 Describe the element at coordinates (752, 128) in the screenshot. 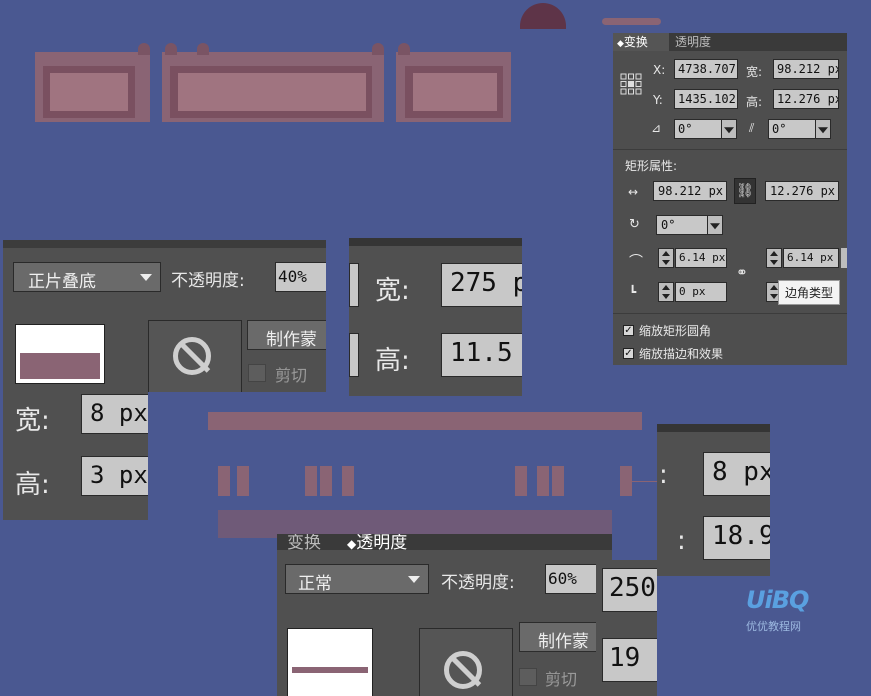

I see `shear-icon: ⫽` at that location.